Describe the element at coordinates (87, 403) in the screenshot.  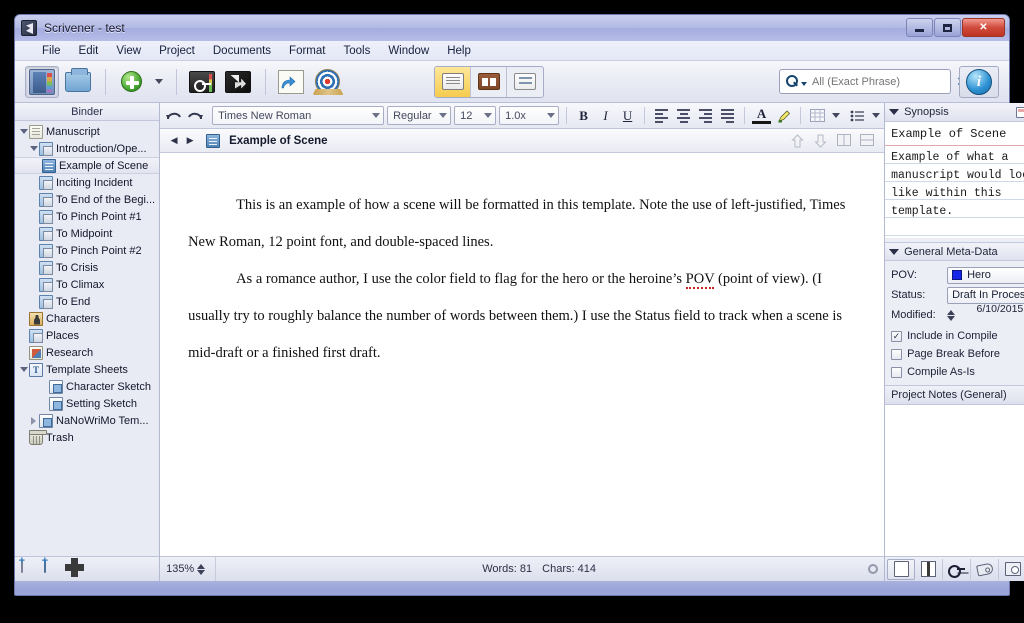
I see `binder-item-setting-sketch: Setting Sketch` at that location.